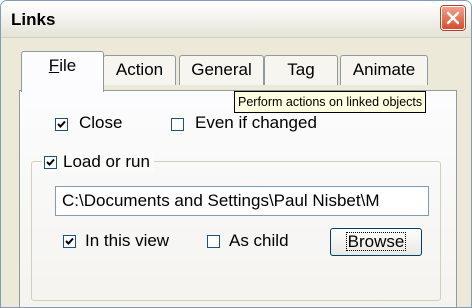  What do you see at coordinates (33, 19) in the screenshot?
I see `window-title: Links` at bounding box center [33, 19].